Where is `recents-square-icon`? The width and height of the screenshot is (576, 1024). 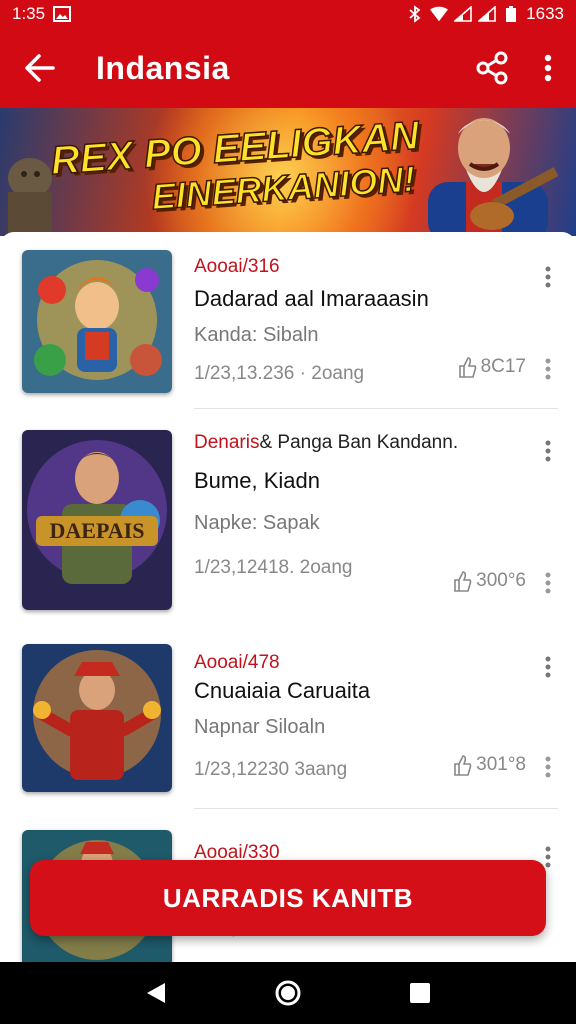 recents-square-icon is located at coordinates (420, 993).